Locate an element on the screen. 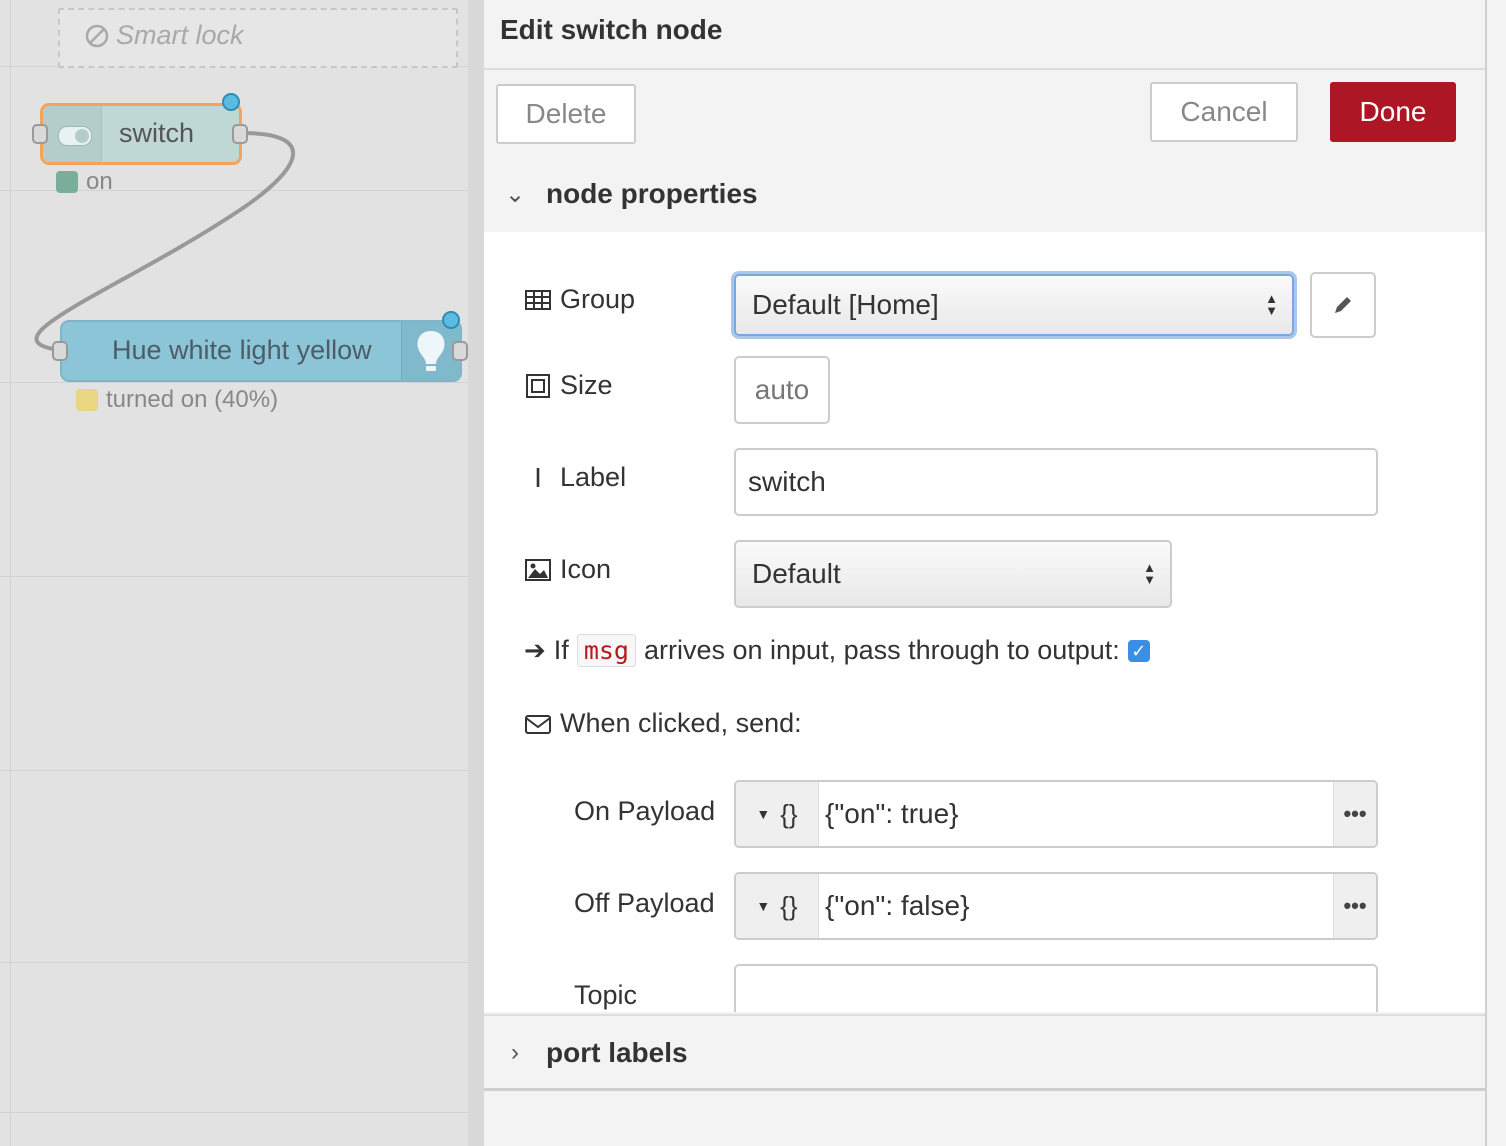 The height and width of the screenshot is (1146, 1506). sidebar-edge is located at coordinates (1497, 573).